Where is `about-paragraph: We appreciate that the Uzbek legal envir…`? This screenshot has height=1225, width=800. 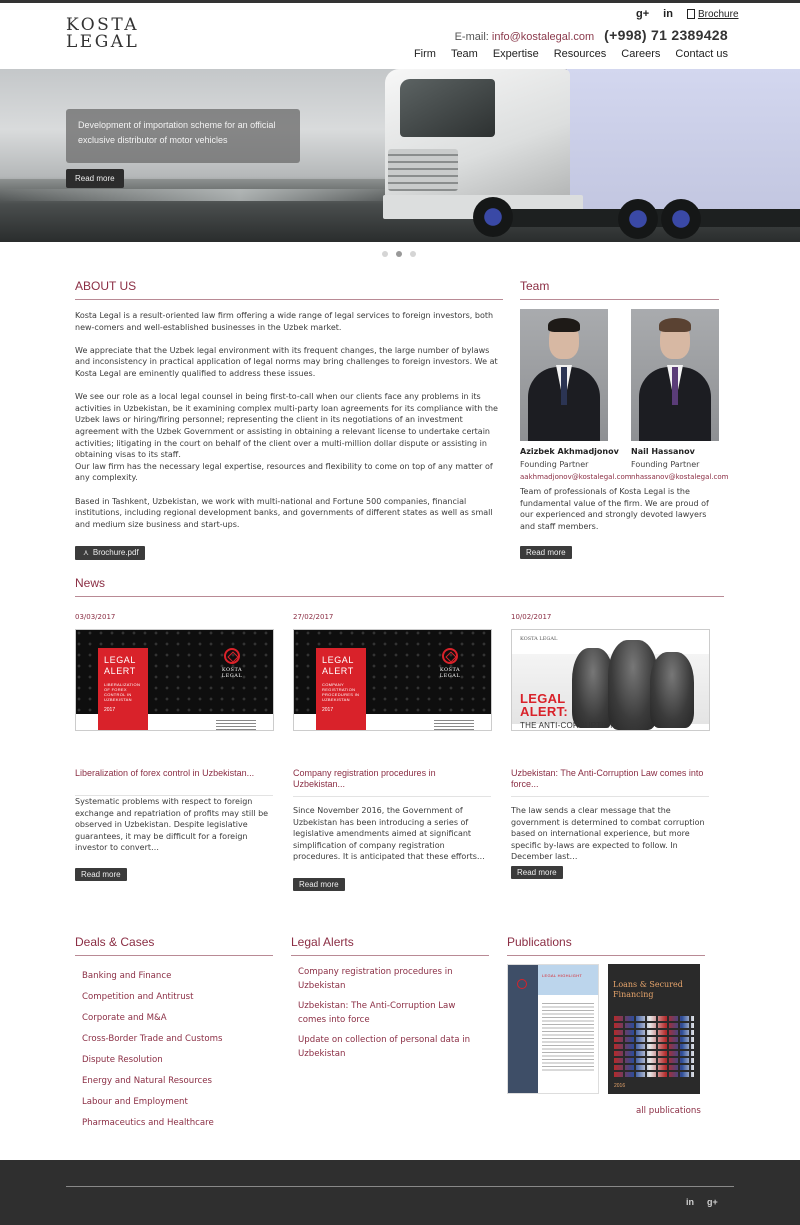
about-paragraph: We appreciate that the Uzbek legal envir… is located at coordinates (286, 361).